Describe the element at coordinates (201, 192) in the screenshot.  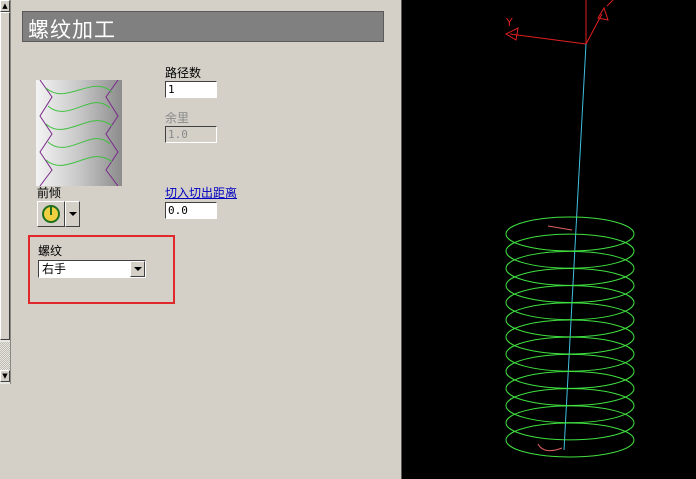
I see `lead-in-out-link: 切入切出距离` at that location.